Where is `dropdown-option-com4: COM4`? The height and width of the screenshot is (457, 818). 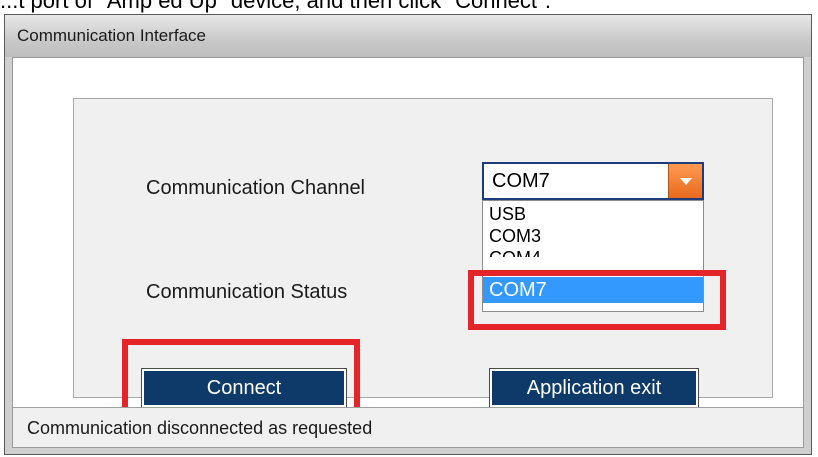
dropdown-option-com4: COM4 is located at coordinates (593, 252).